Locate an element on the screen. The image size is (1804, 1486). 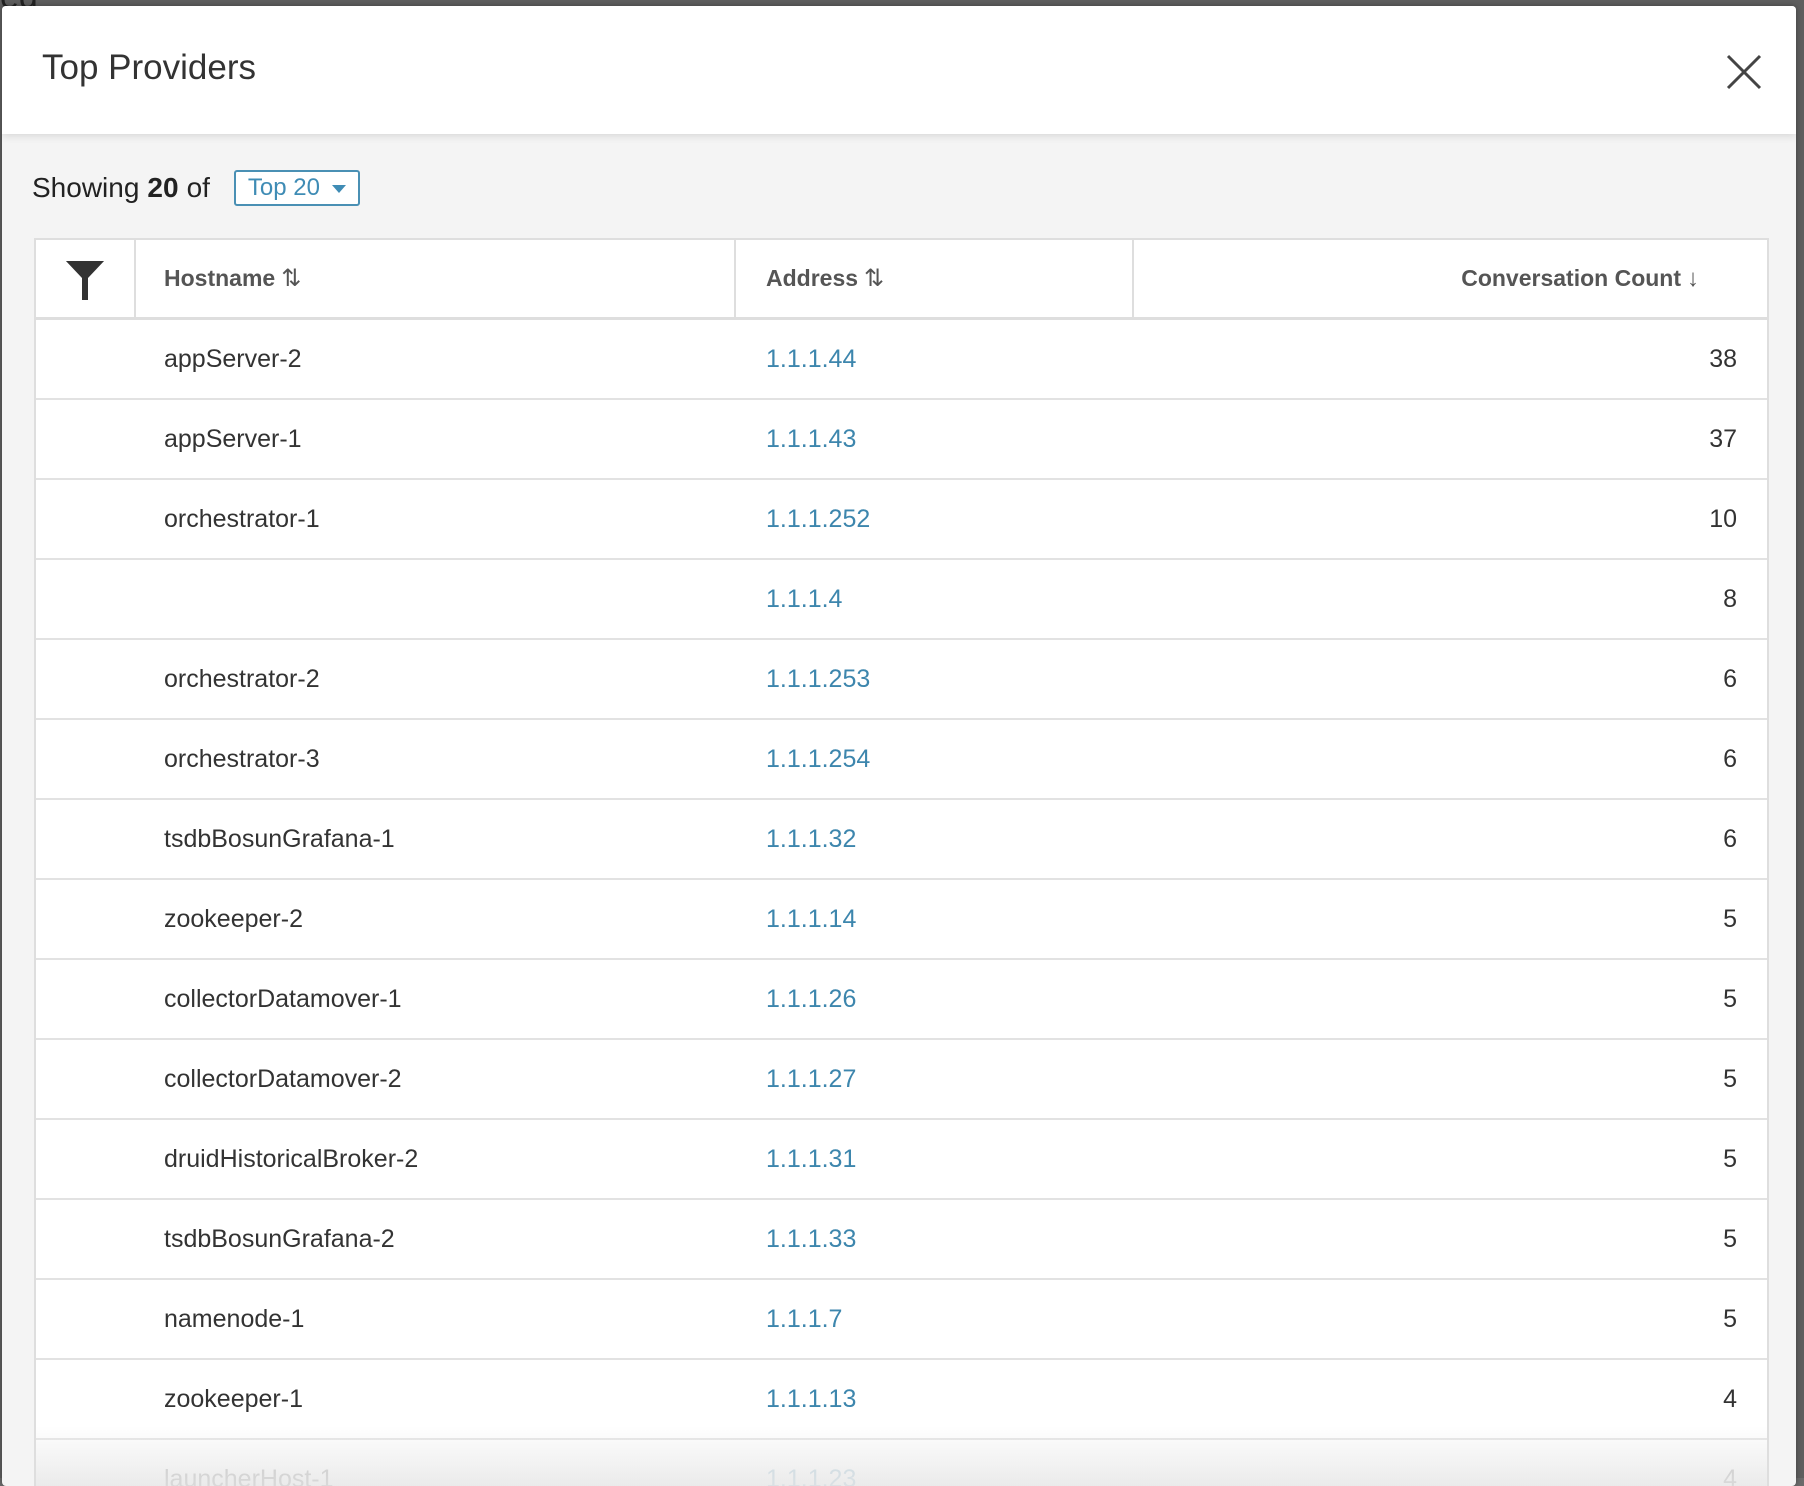
address-link: 1.1.1.43 is located at coordinates (935, 439).